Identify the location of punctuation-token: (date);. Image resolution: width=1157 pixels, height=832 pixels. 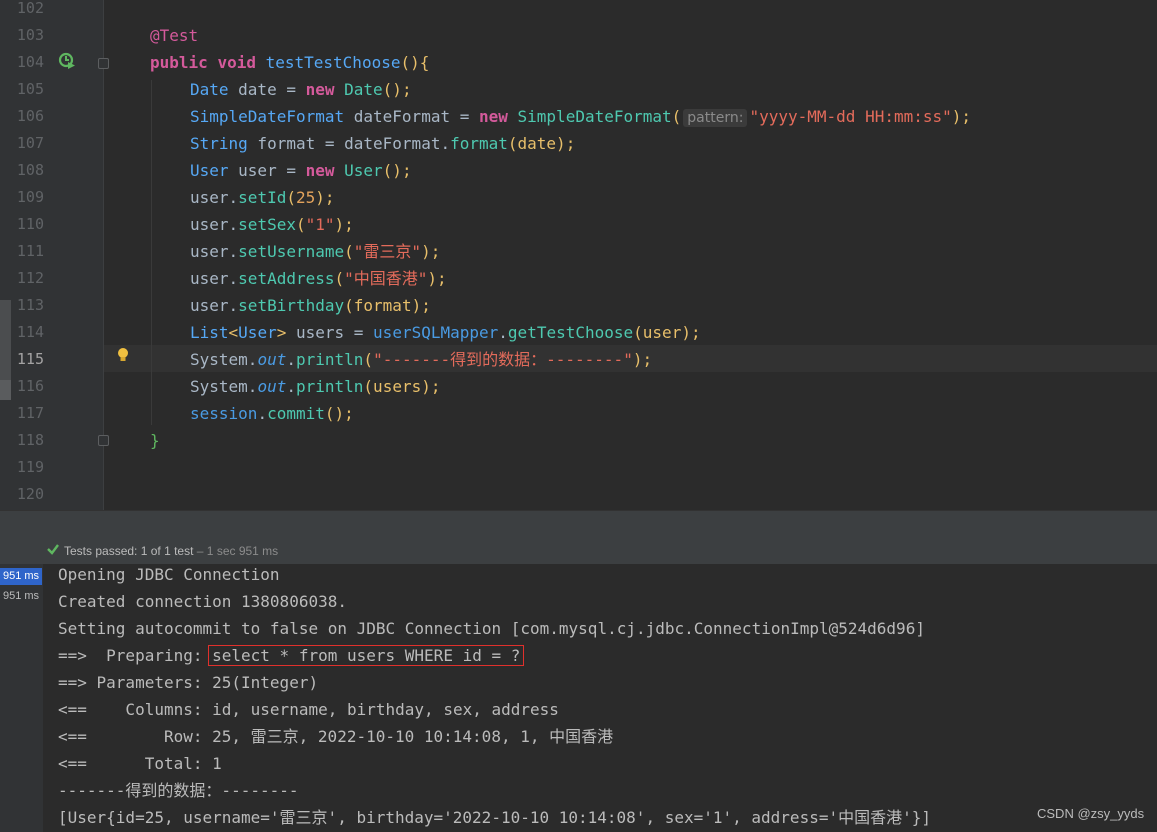
(541, 143).